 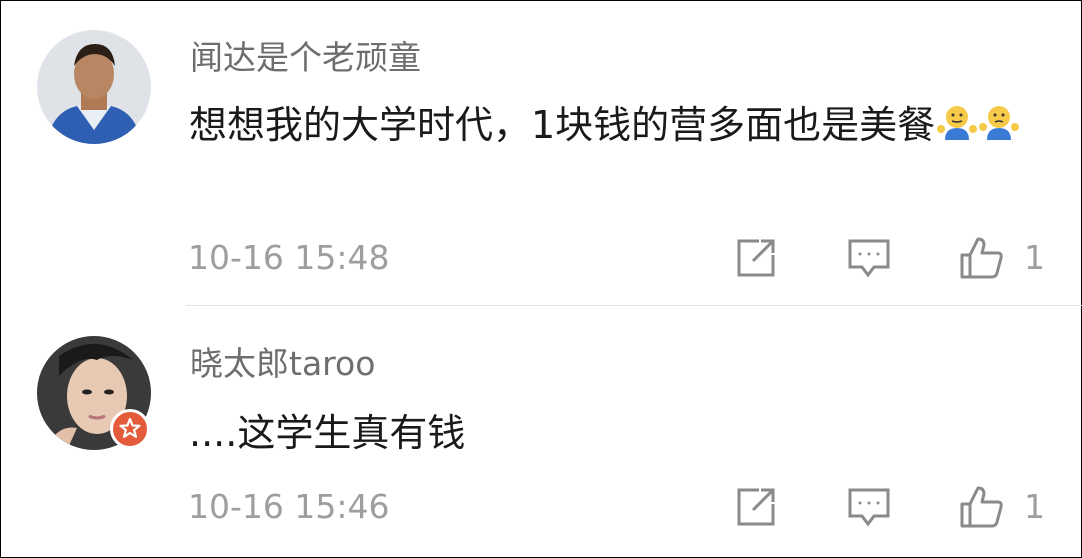 What do you see at coordinates (130, 429) in the screenshot?
I see `verified-badge-icon` at bounding box center [130, 429].